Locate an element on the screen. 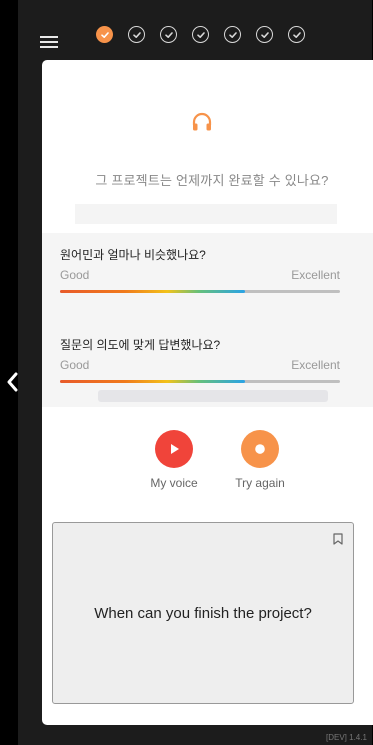  record-icon is located at coordinates (260, 449).